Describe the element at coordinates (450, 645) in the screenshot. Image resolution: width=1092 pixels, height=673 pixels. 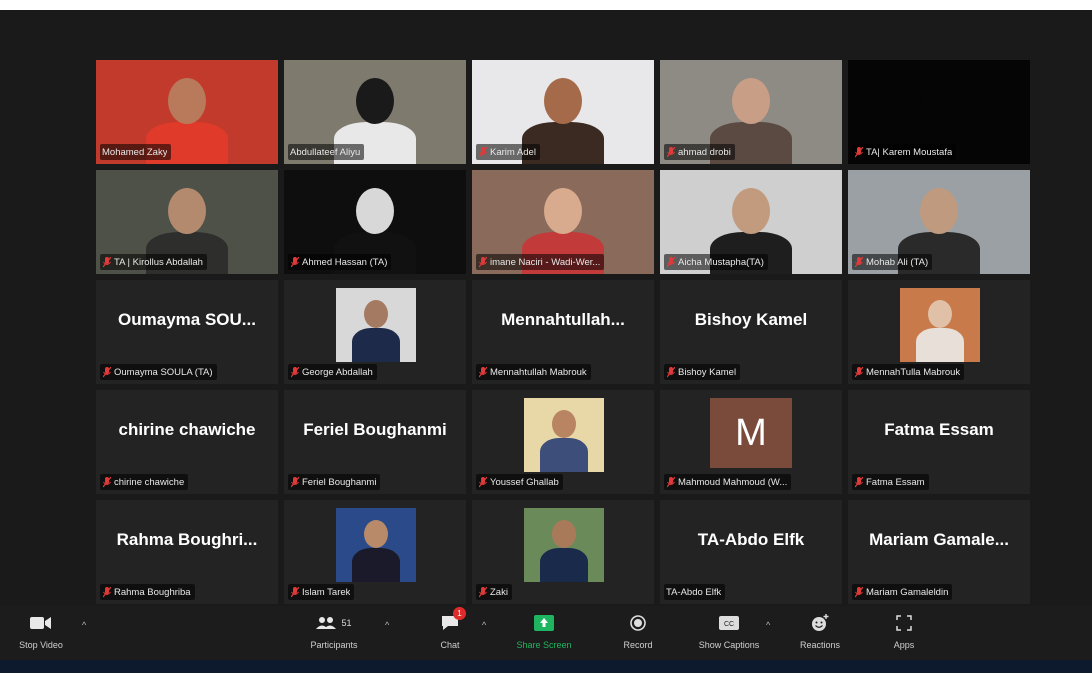
I see `chat-label: Chat` at that location.